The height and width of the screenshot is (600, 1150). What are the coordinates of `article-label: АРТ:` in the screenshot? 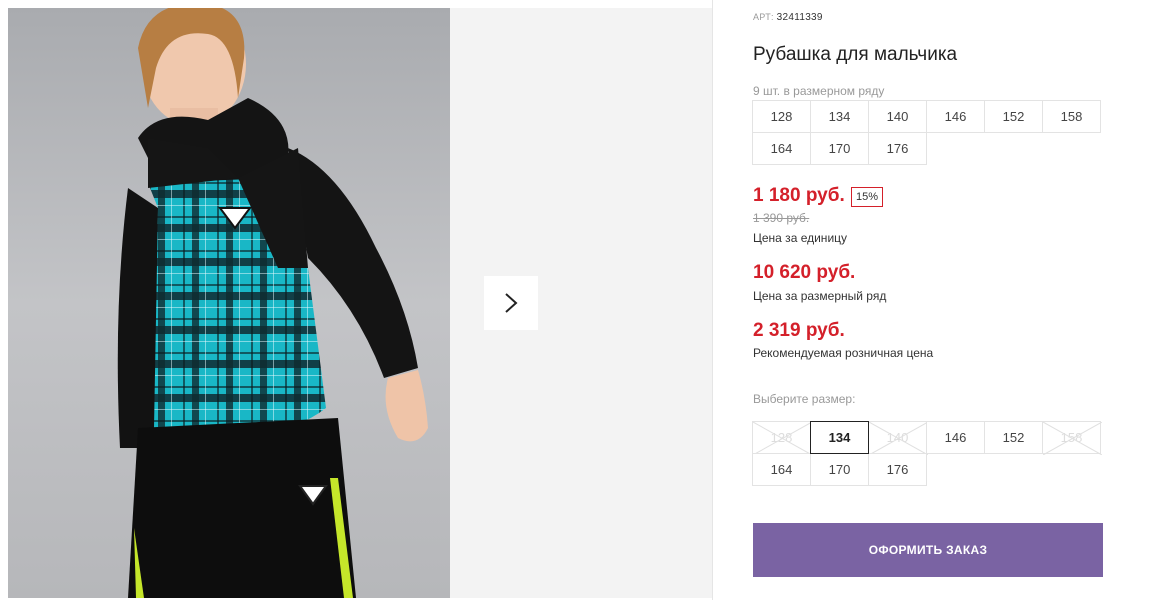 It's located at (763, 17).